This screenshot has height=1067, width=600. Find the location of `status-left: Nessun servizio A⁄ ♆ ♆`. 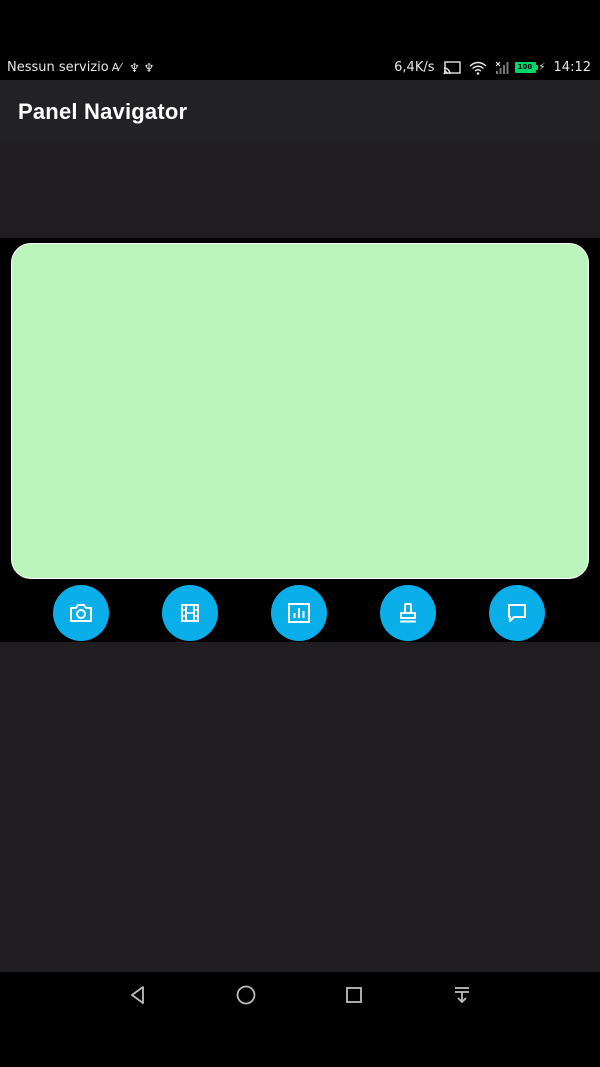

status-left: Nessun servizio A⁄ ♆ ♆ is located at coordinates (80, 67).